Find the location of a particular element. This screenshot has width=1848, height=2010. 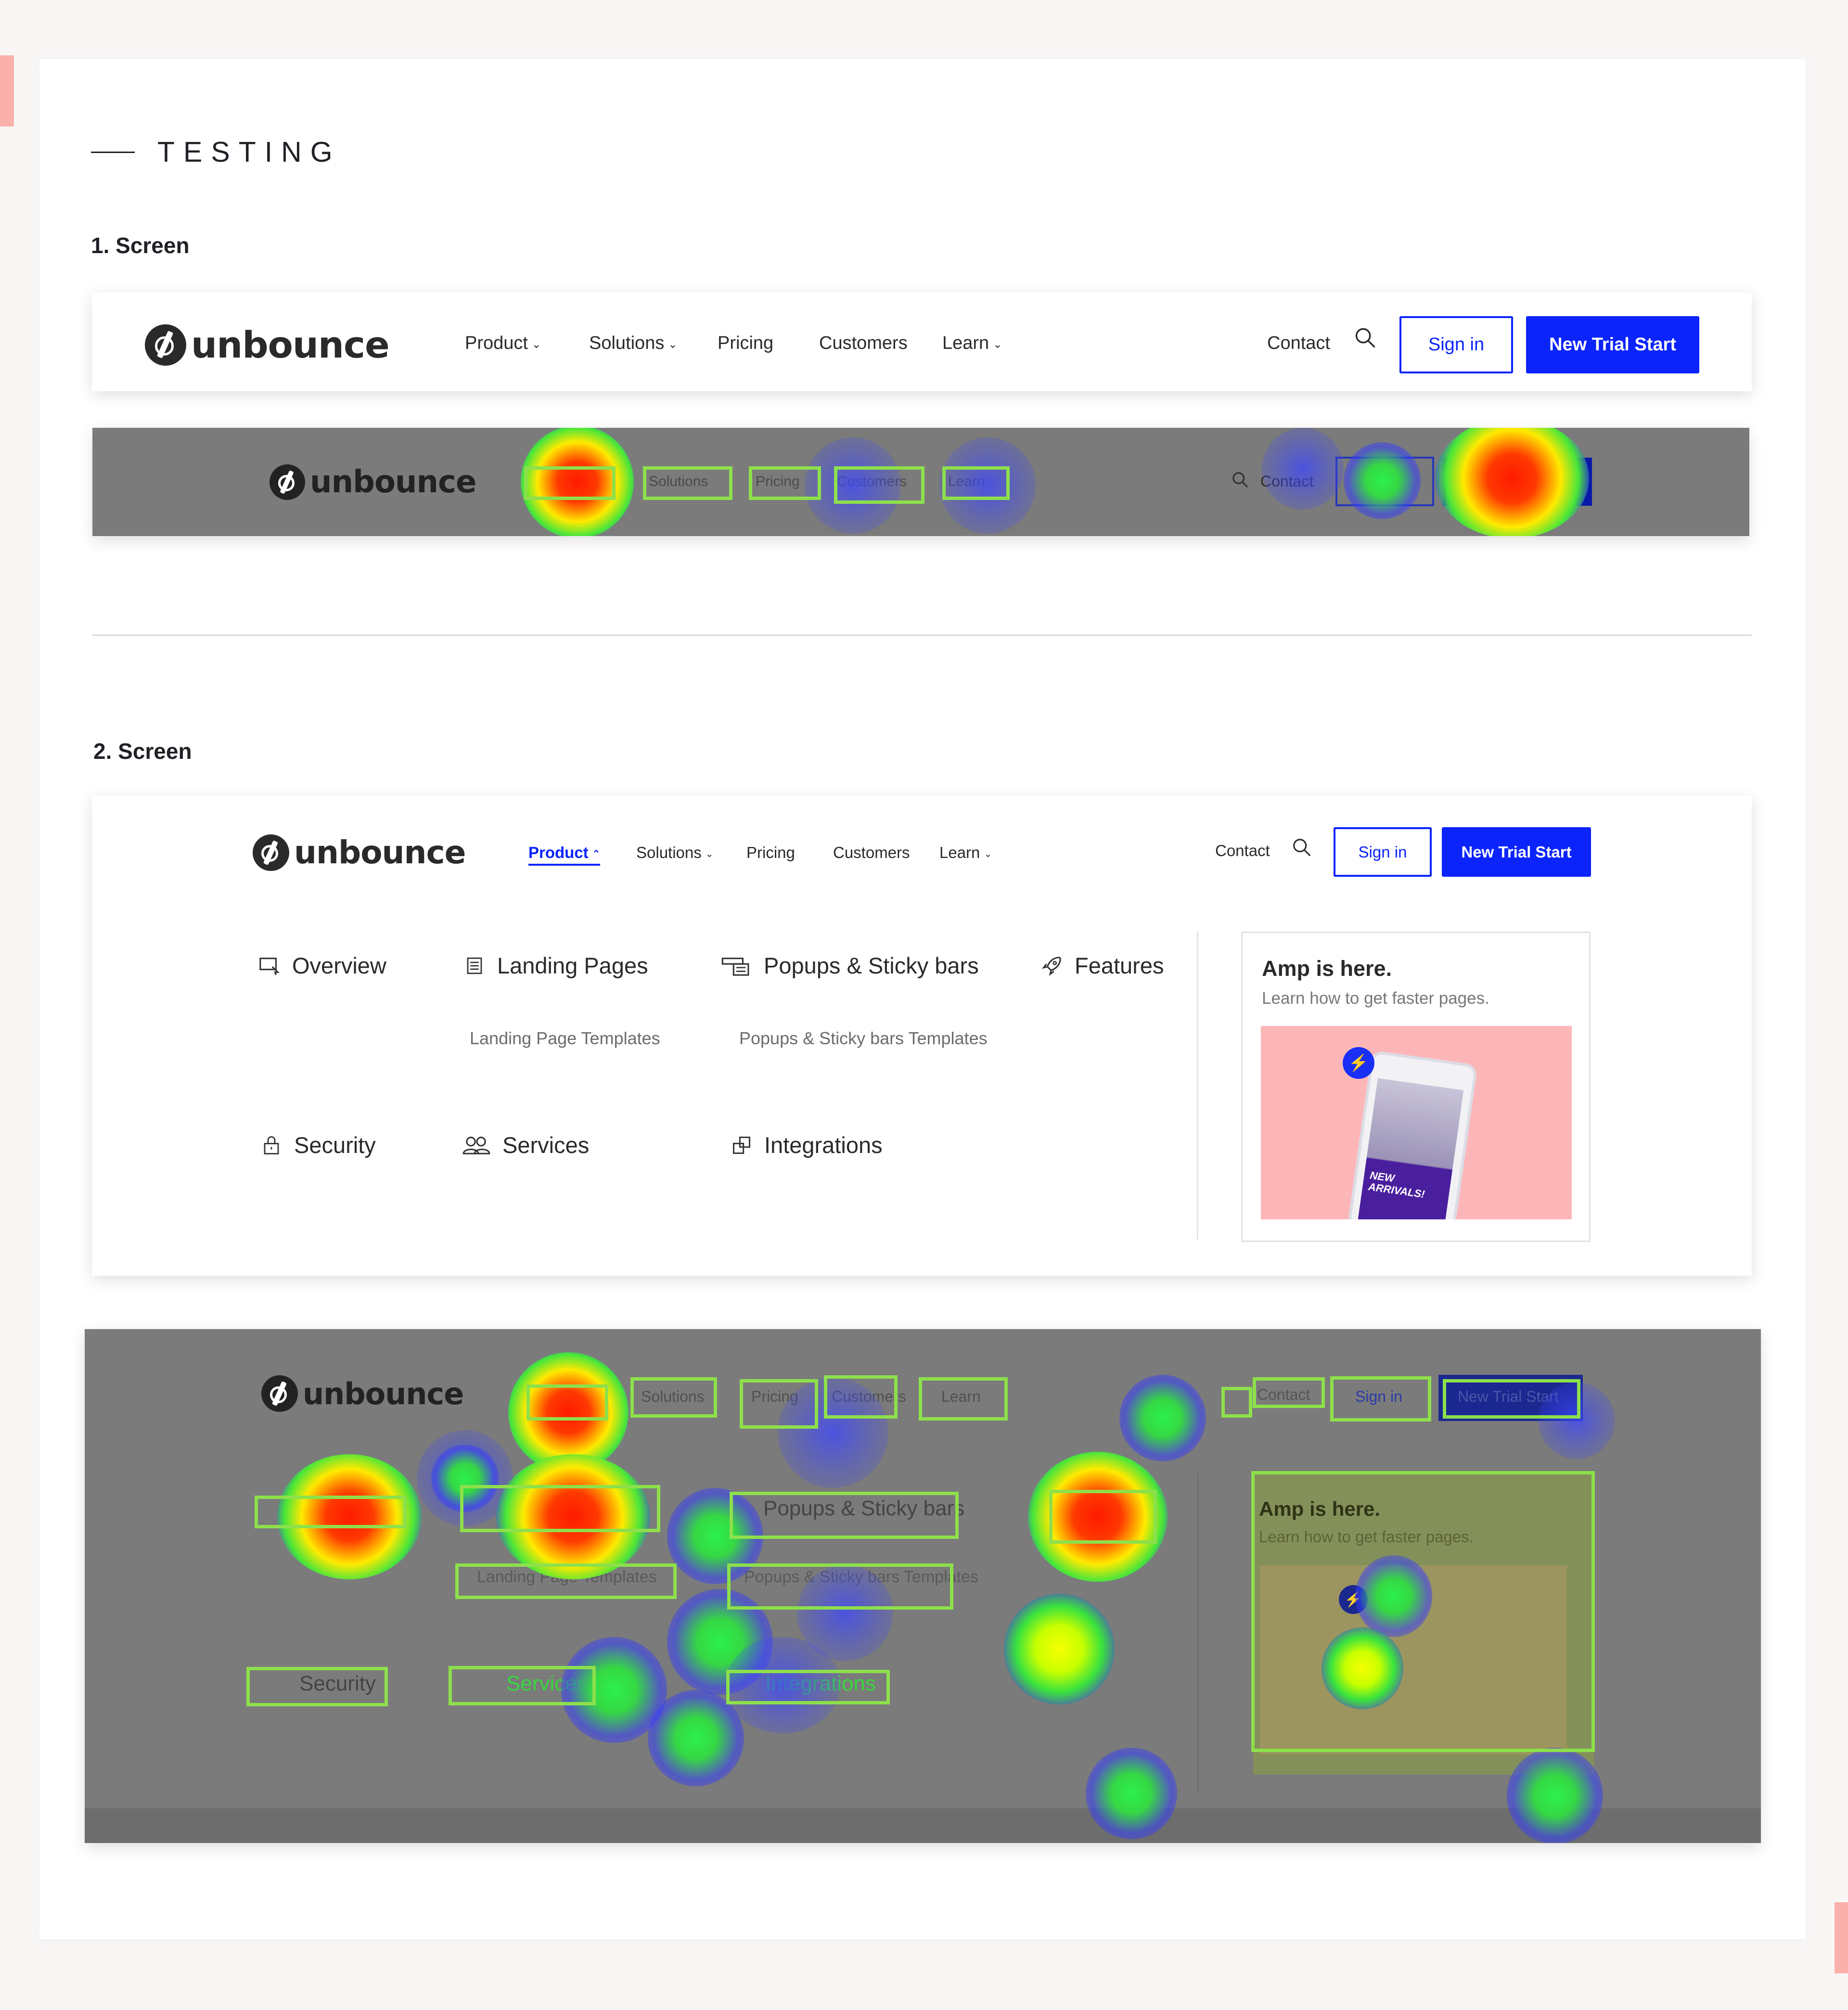

heat-box-popups is located at coordinates (844, 1515).